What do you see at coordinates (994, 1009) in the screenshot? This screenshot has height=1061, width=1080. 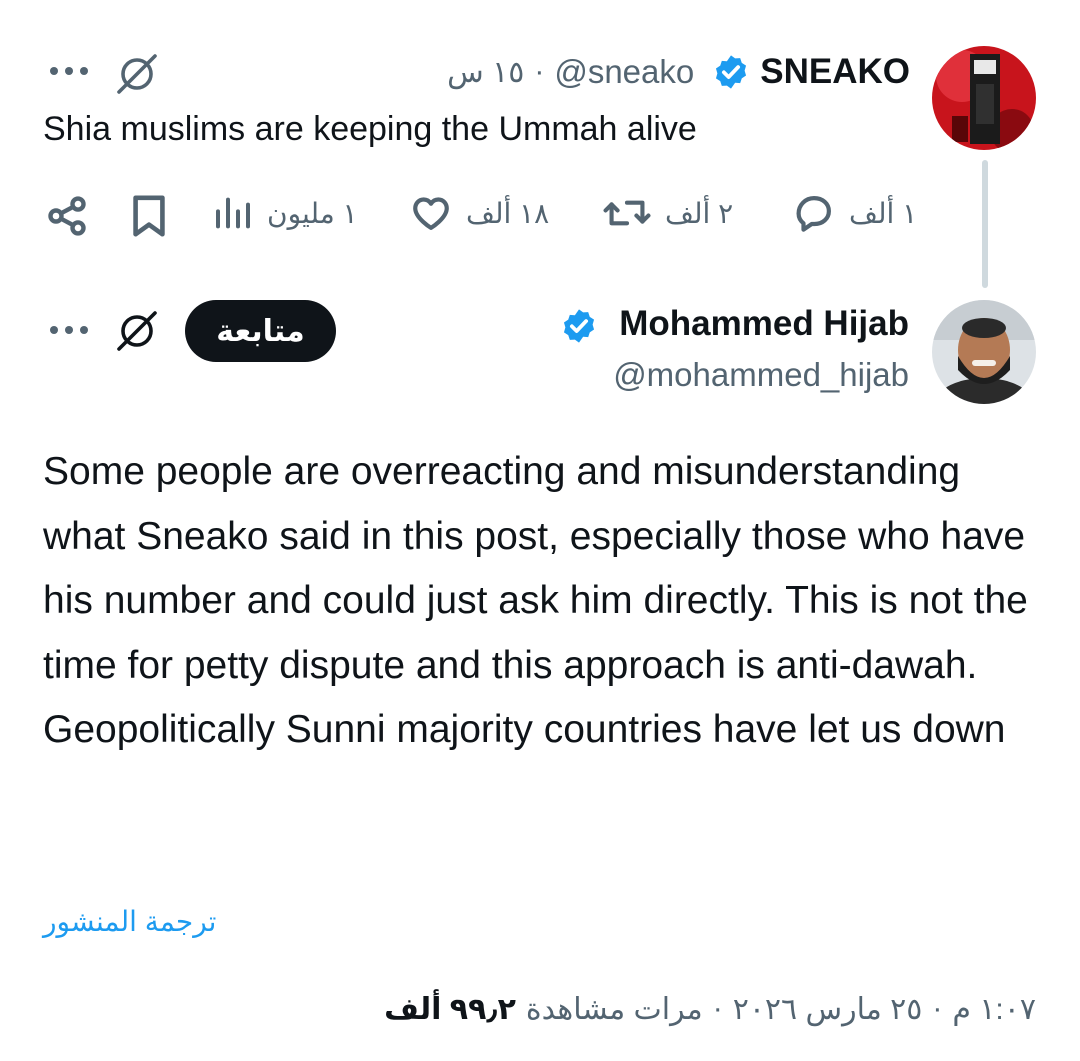 I see `post-time: ١:٠٧ م` at bounding box center [994, 1009].